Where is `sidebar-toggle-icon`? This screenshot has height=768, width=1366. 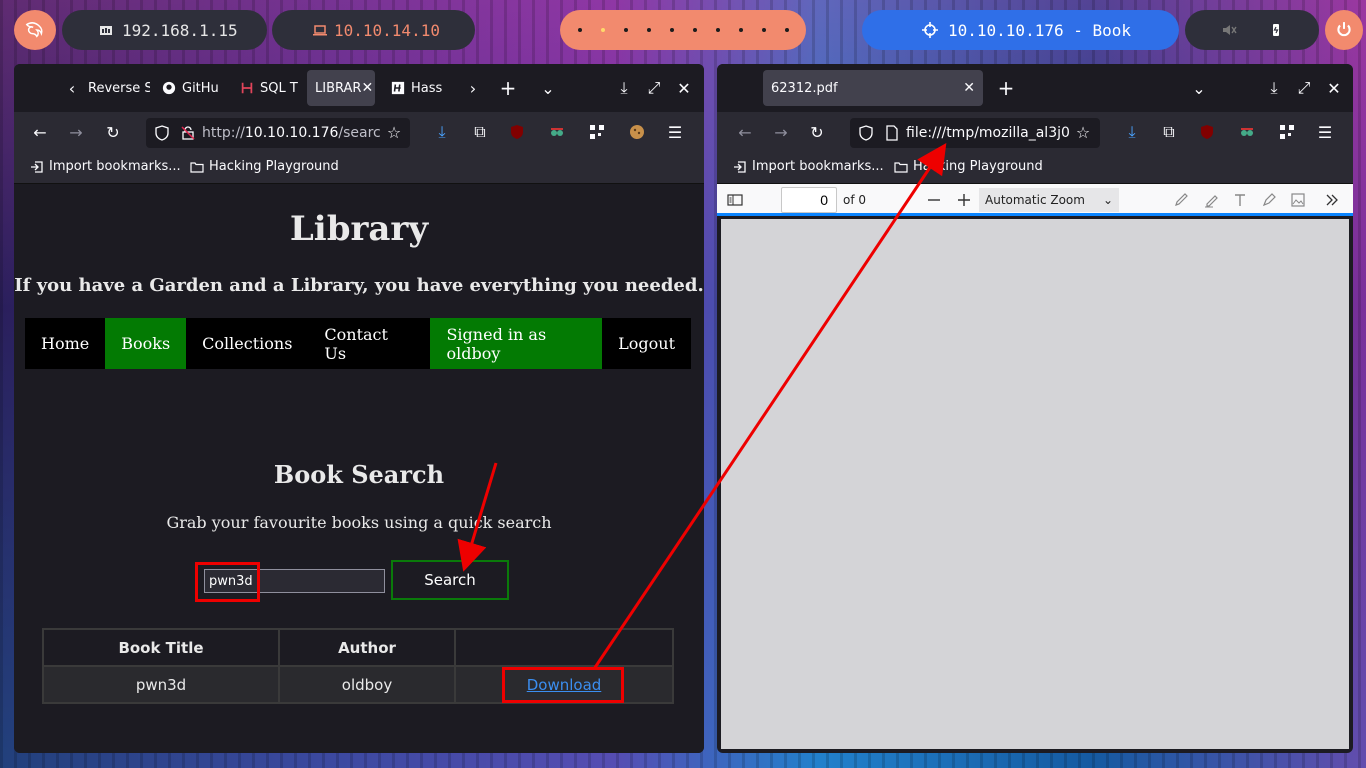
sidebar-toggle-icon is located at coordinates (735, 200).